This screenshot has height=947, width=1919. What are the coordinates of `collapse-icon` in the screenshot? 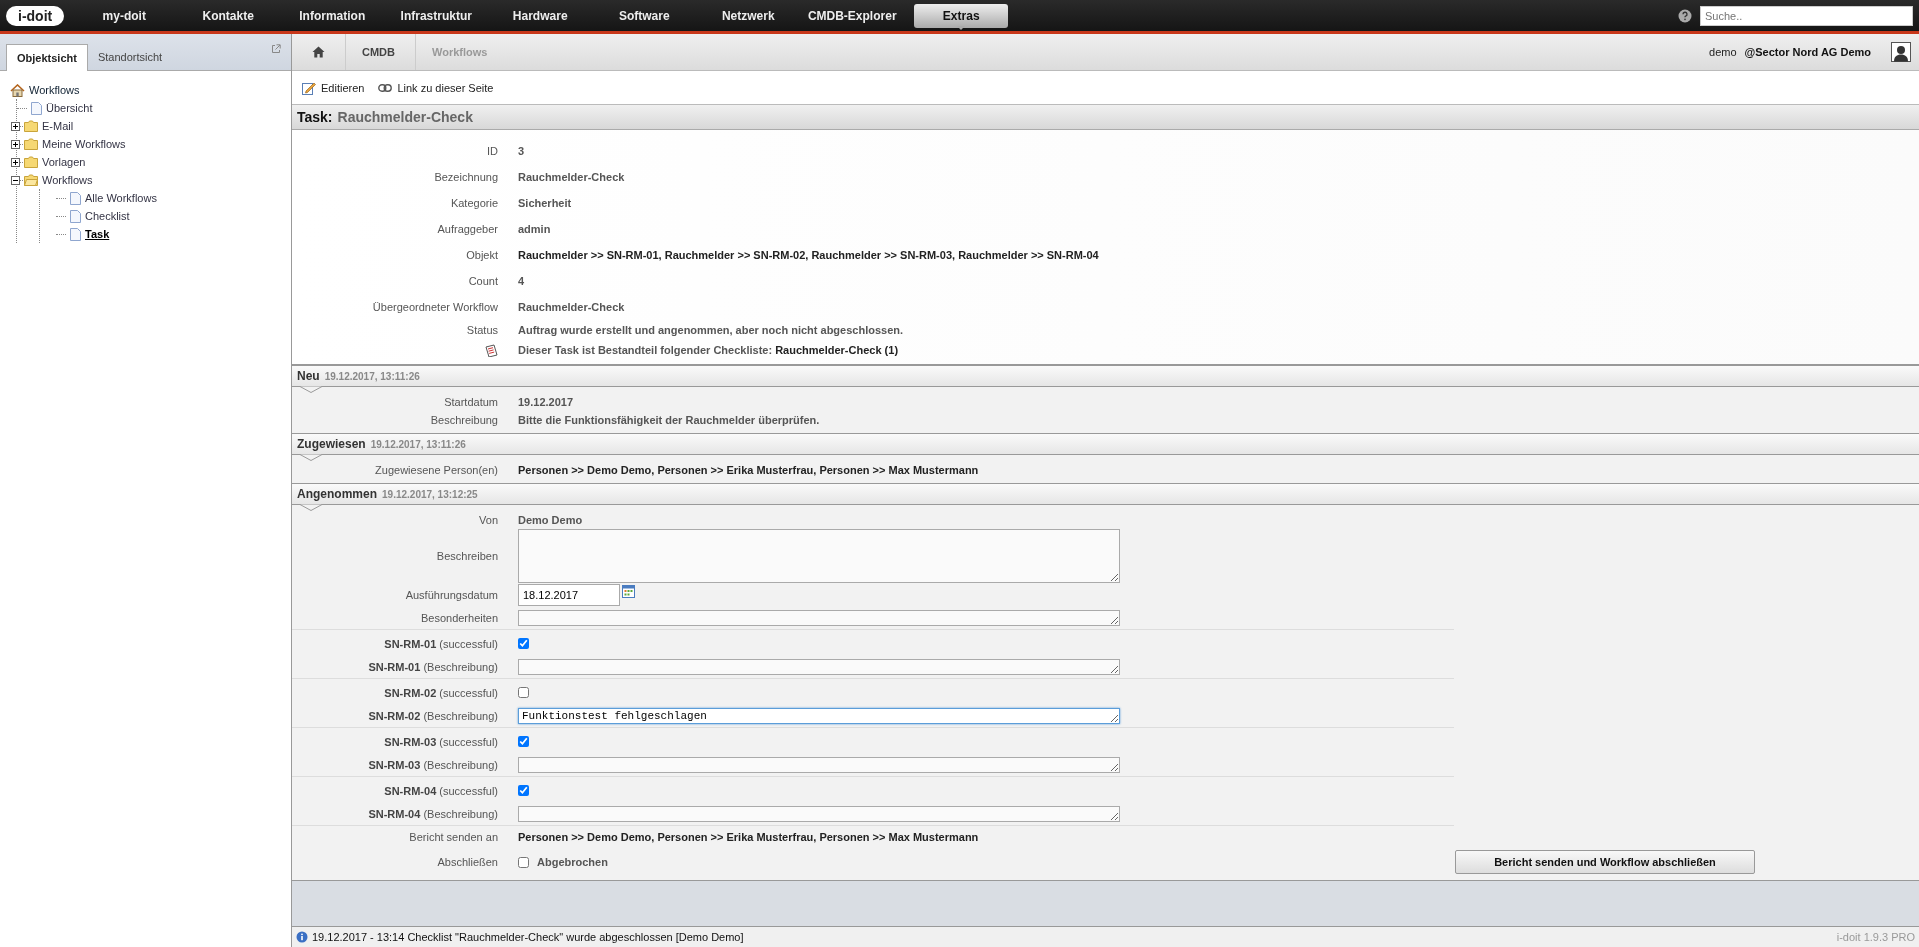 It's located at (15, 180).